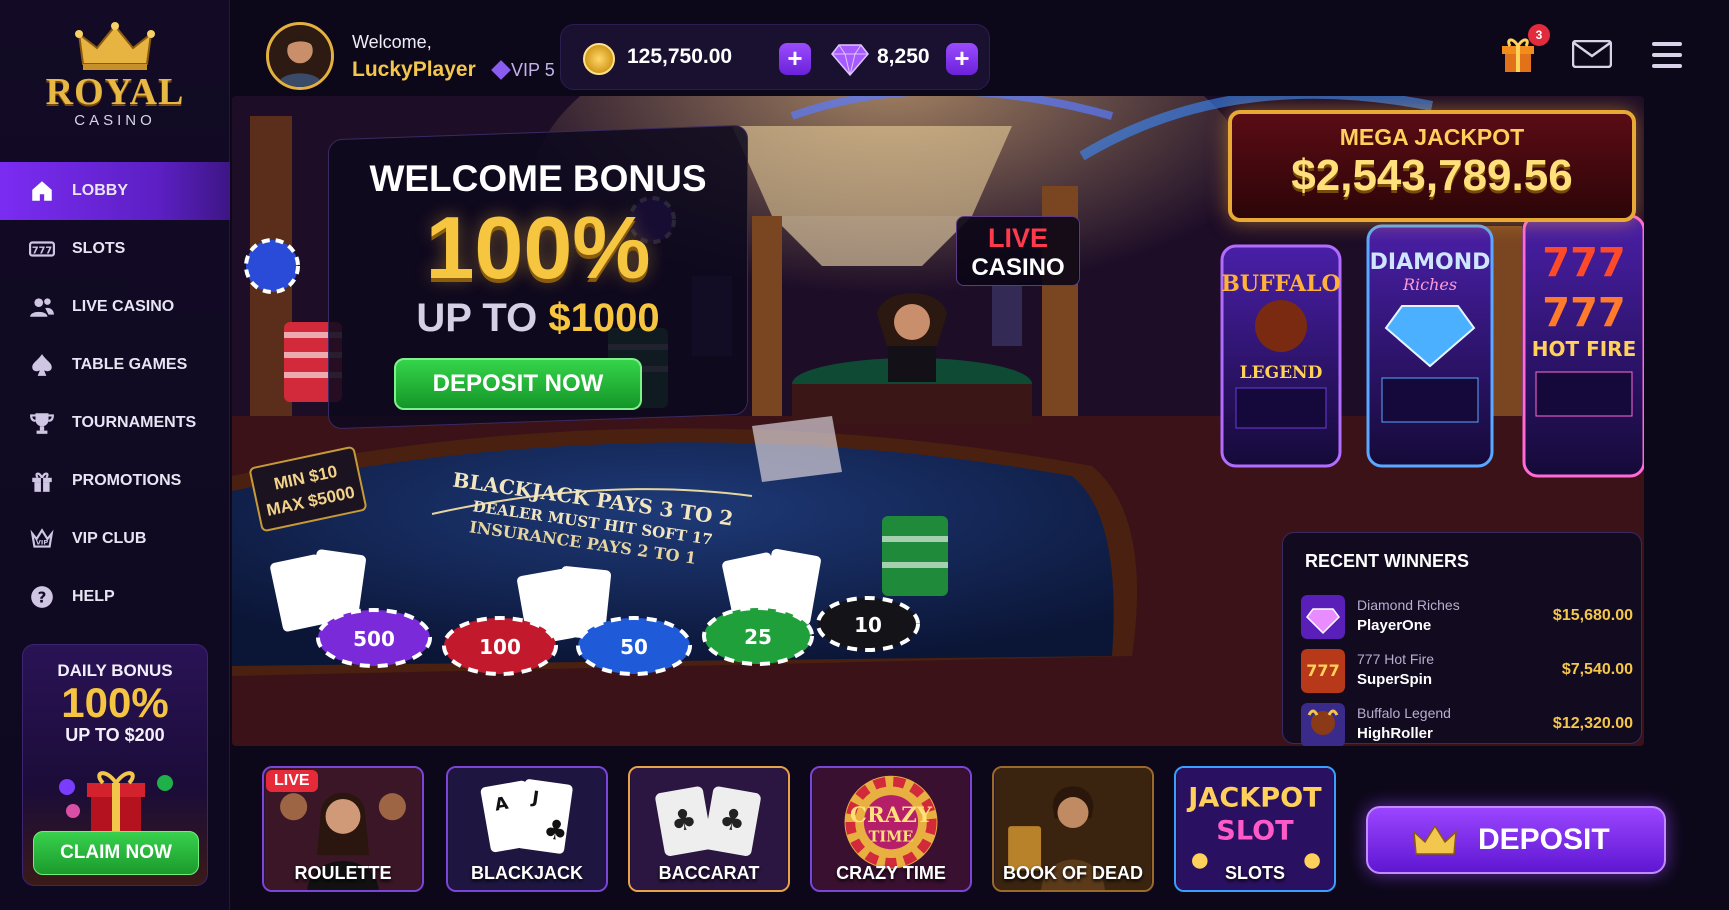 Image resolution: width=1729 pixels, height=910 pixels. I want to click on live-casino-sign: LIVE CASINO, so click(1018, 251).